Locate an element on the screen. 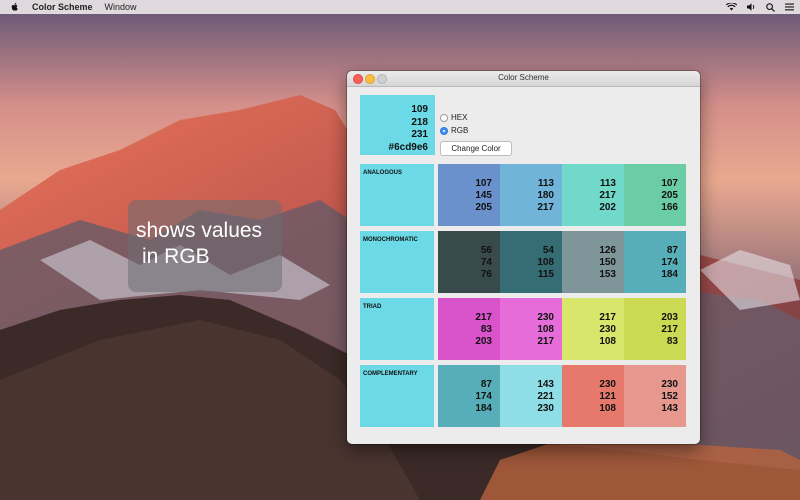  scheme-label: ANALOGOUS is located at coordinates (382, 173).